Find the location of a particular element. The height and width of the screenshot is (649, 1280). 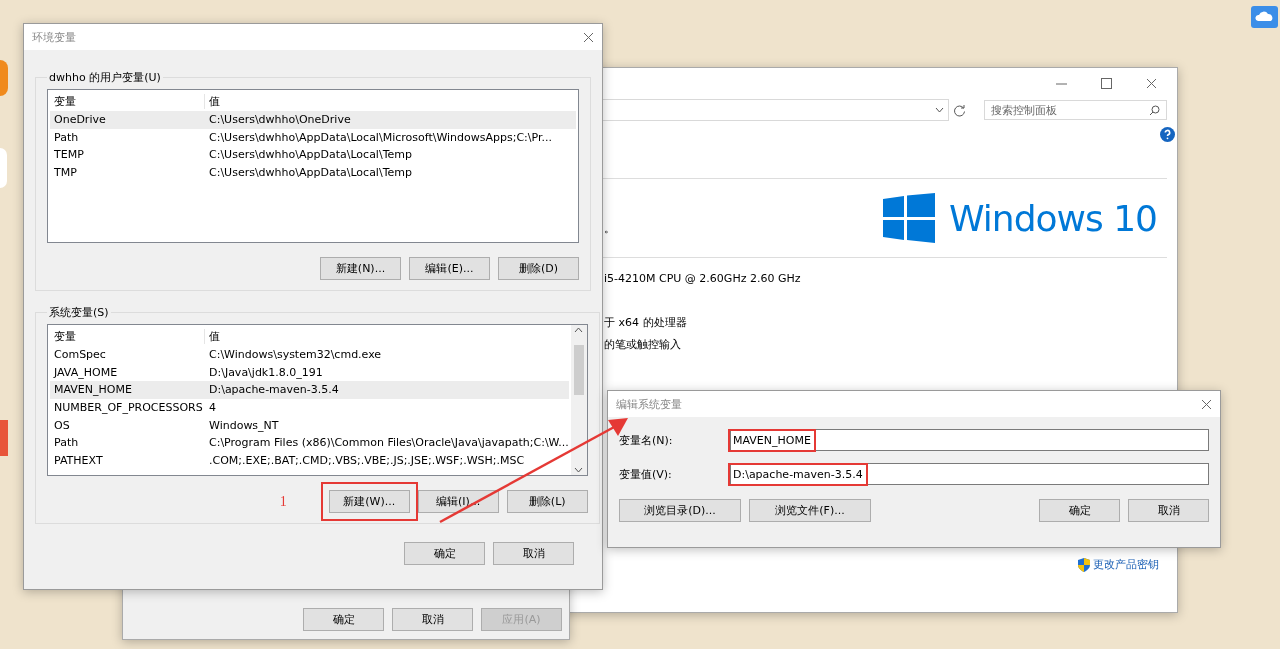

dialog-button: 删除(L) is located at coordinates (547, 501).